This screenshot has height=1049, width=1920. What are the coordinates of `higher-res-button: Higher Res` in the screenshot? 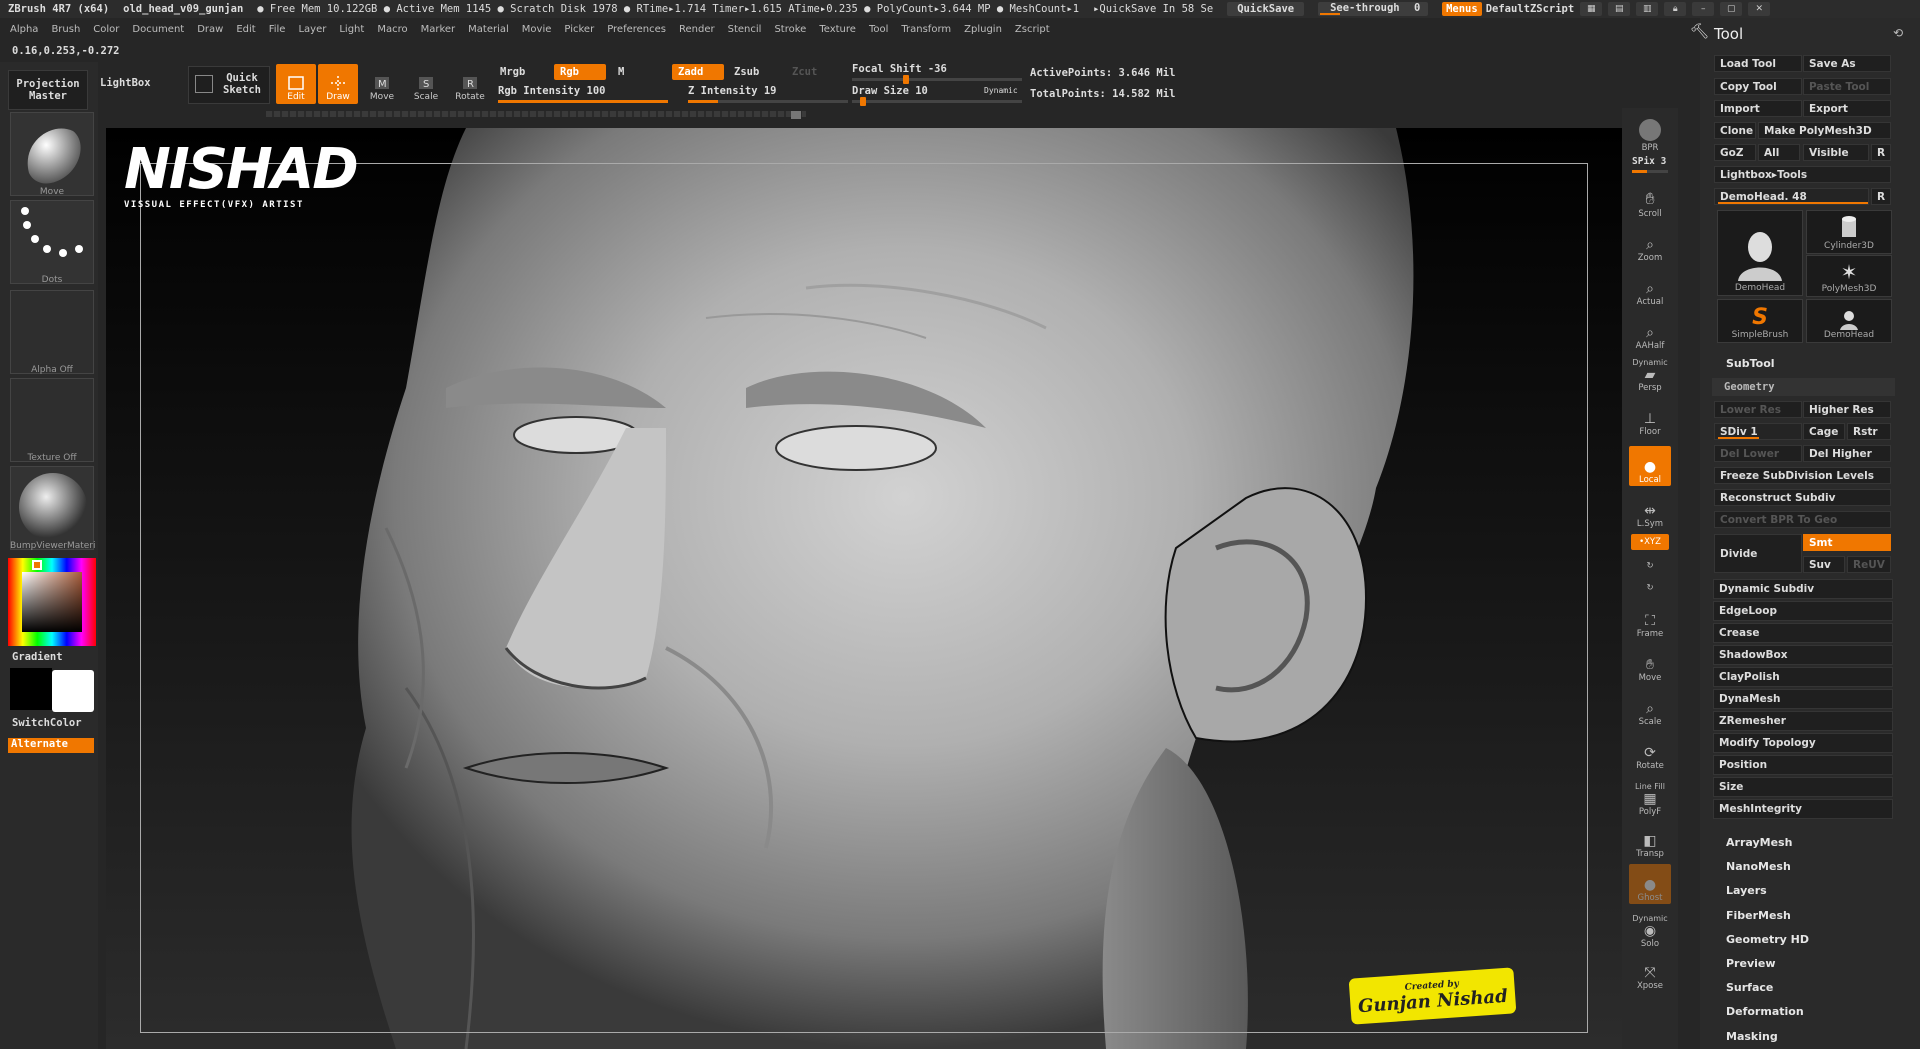 It's located at (1847, 409).